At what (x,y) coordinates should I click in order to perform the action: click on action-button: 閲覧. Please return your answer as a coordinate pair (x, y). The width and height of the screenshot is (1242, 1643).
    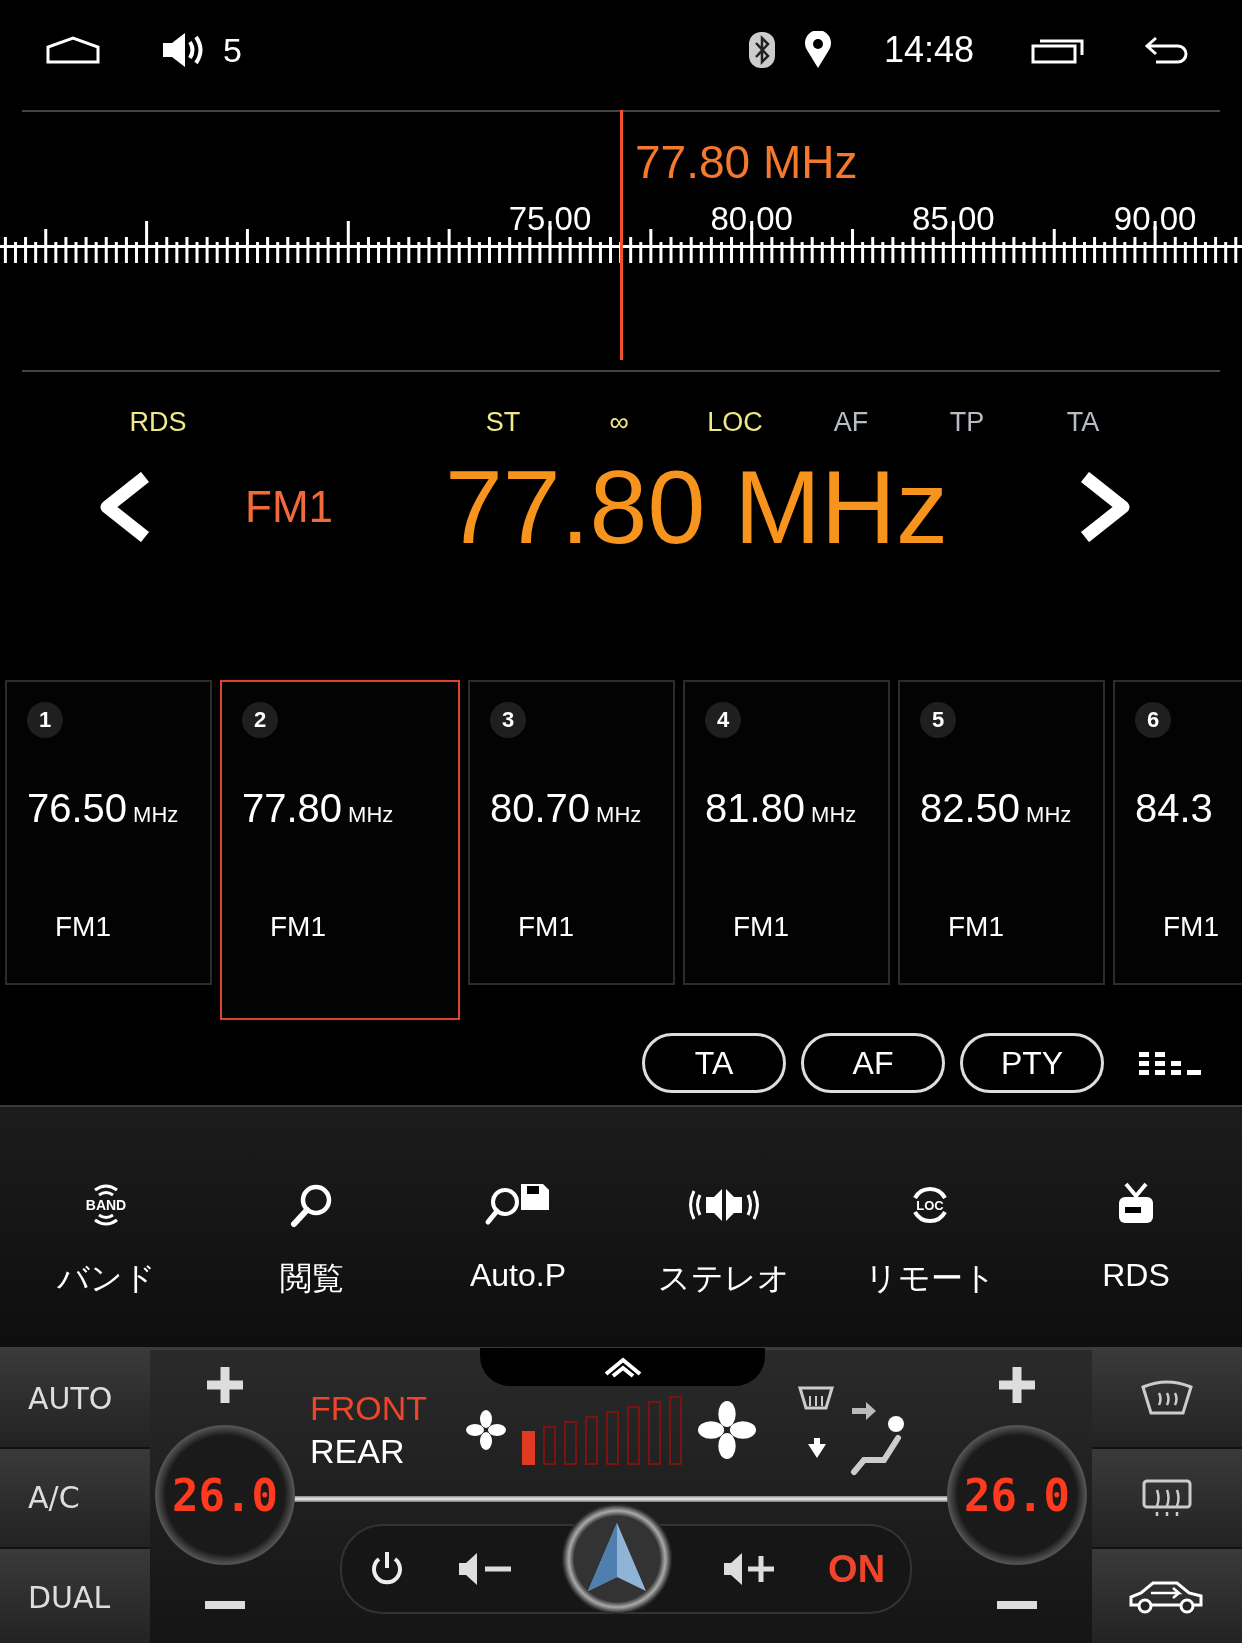
    Looking at the image, I should click on (312, 1227).